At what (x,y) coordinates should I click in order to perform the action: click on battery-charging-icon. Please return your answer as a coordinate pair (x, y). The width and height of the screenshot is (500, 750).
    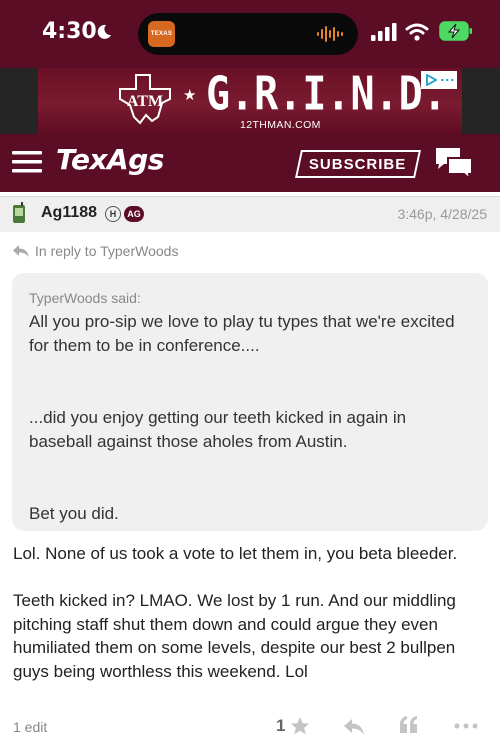
    Looking at the image, I should click on (455, 31).